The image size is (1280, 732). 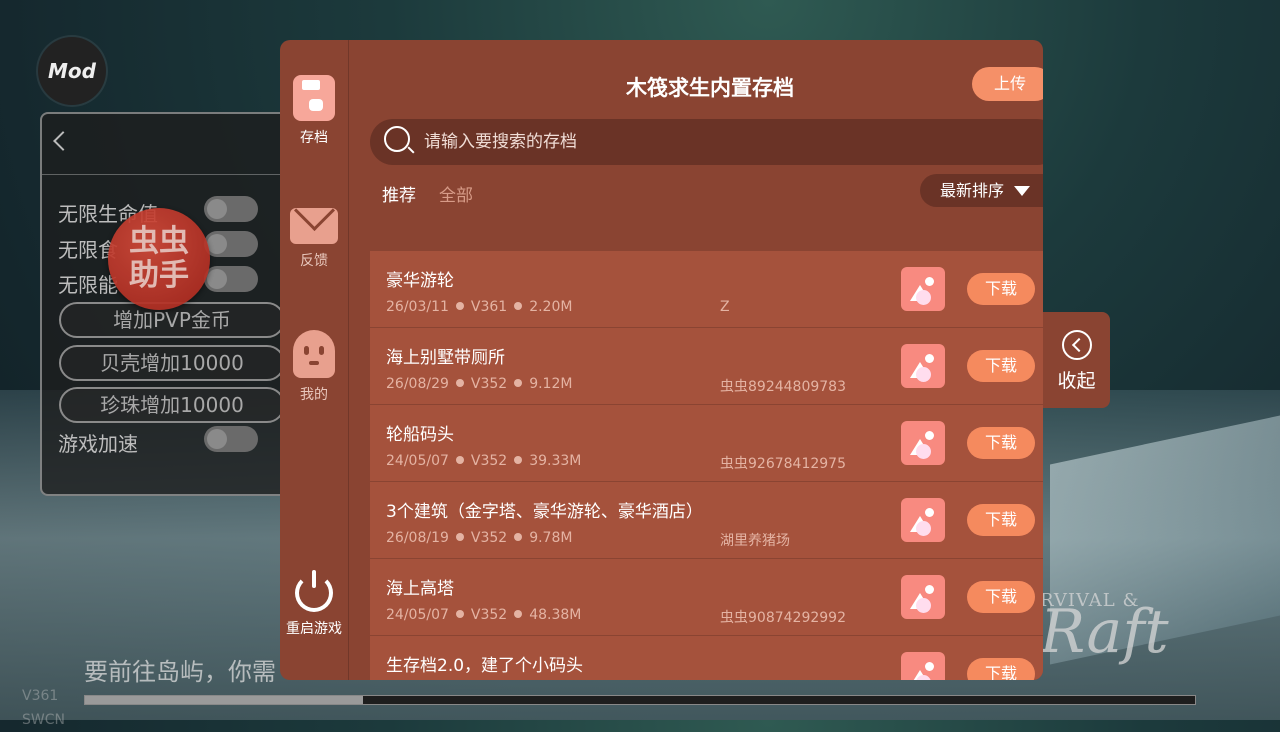 I want to click on cheat-toggle-label: 无限能, so click(x=88, y=285).